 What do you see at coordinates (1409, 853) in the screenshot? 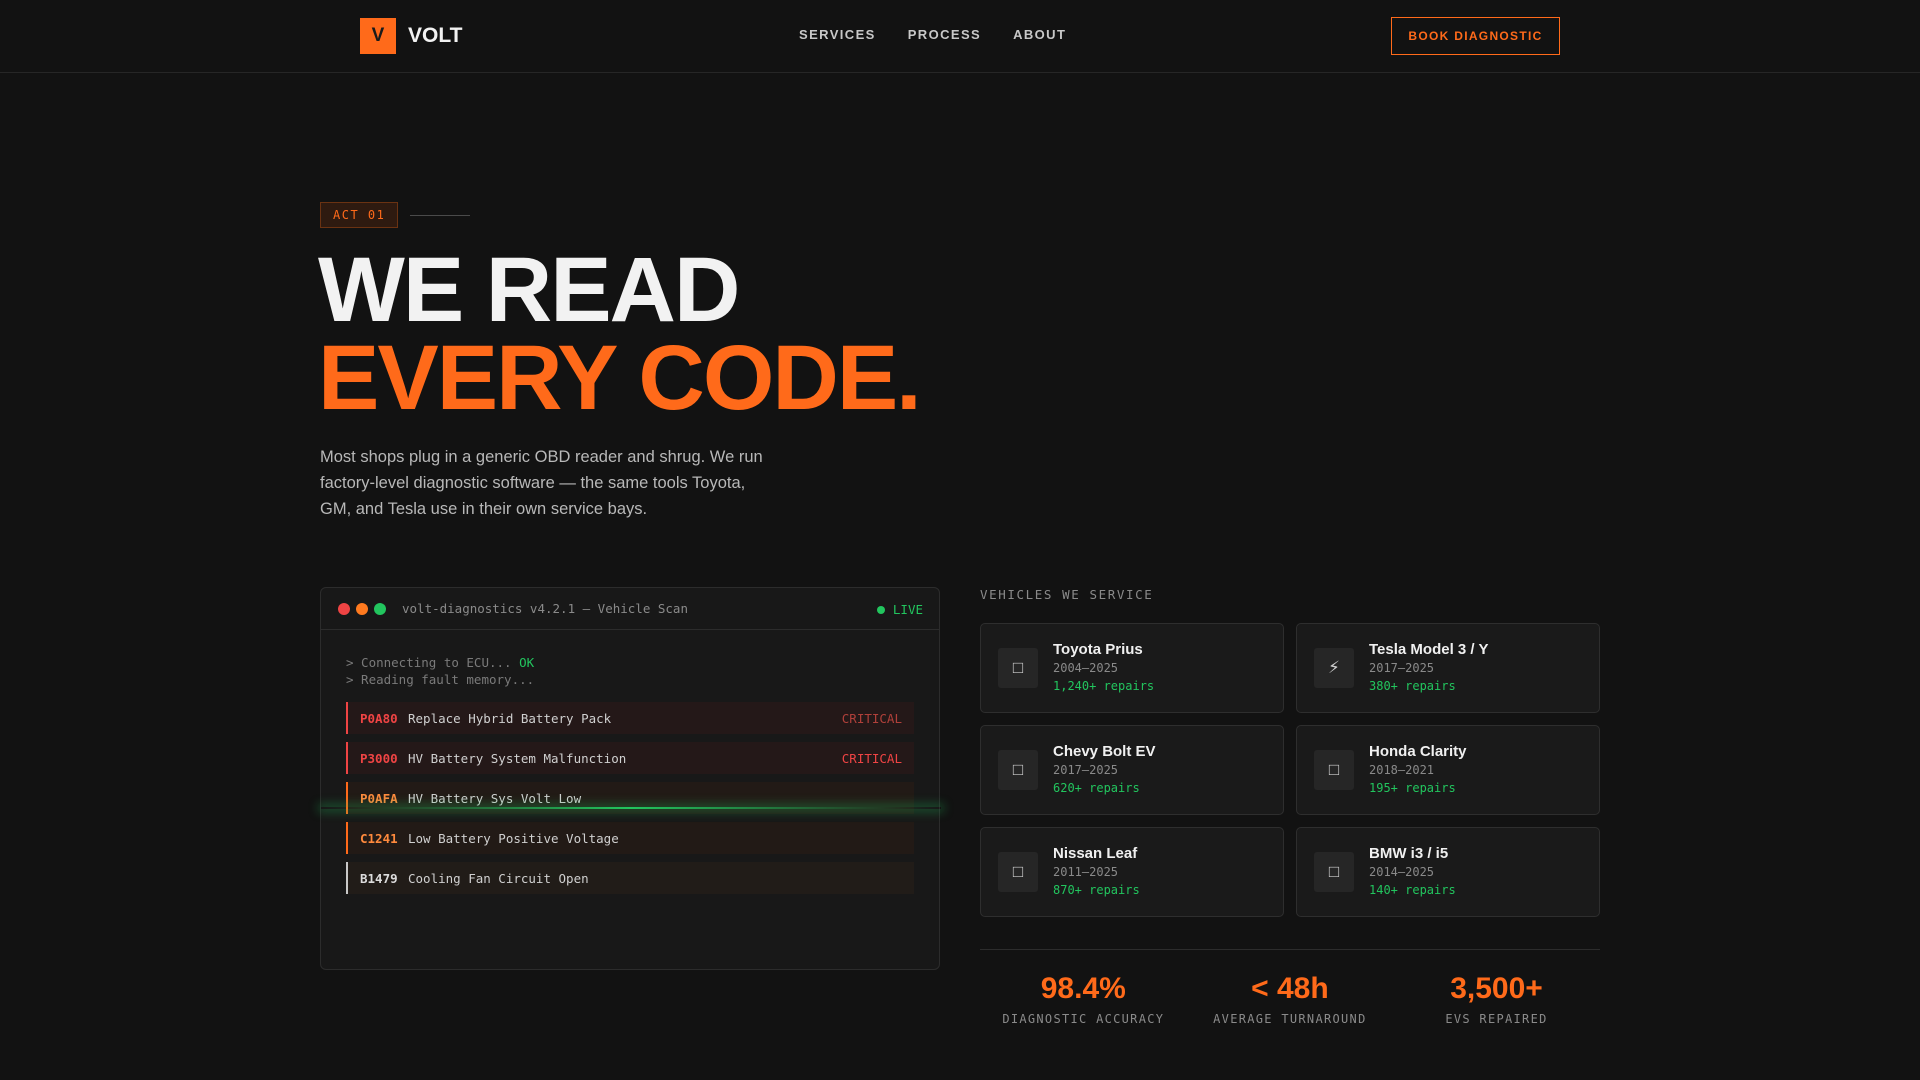
I see `vehicle-name: BMW i3 / i5` at bounding box center [1409, 853].